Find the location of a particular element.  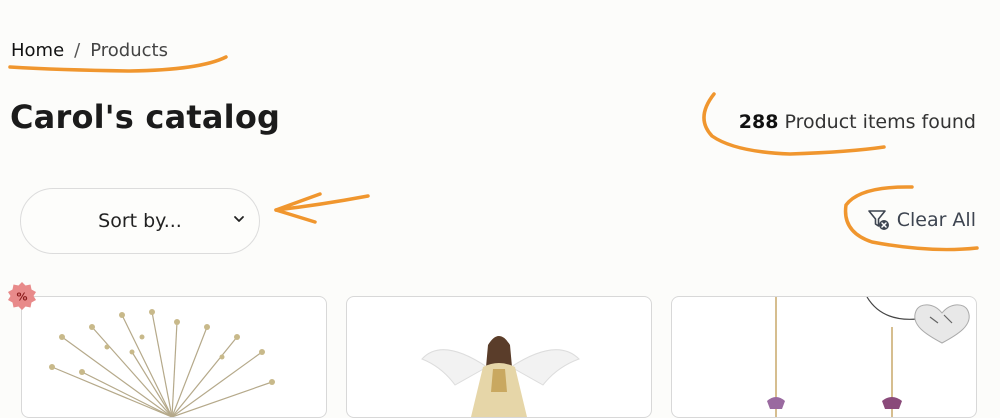

page-title: Carol's catalog is located at coordinates (145, 117).